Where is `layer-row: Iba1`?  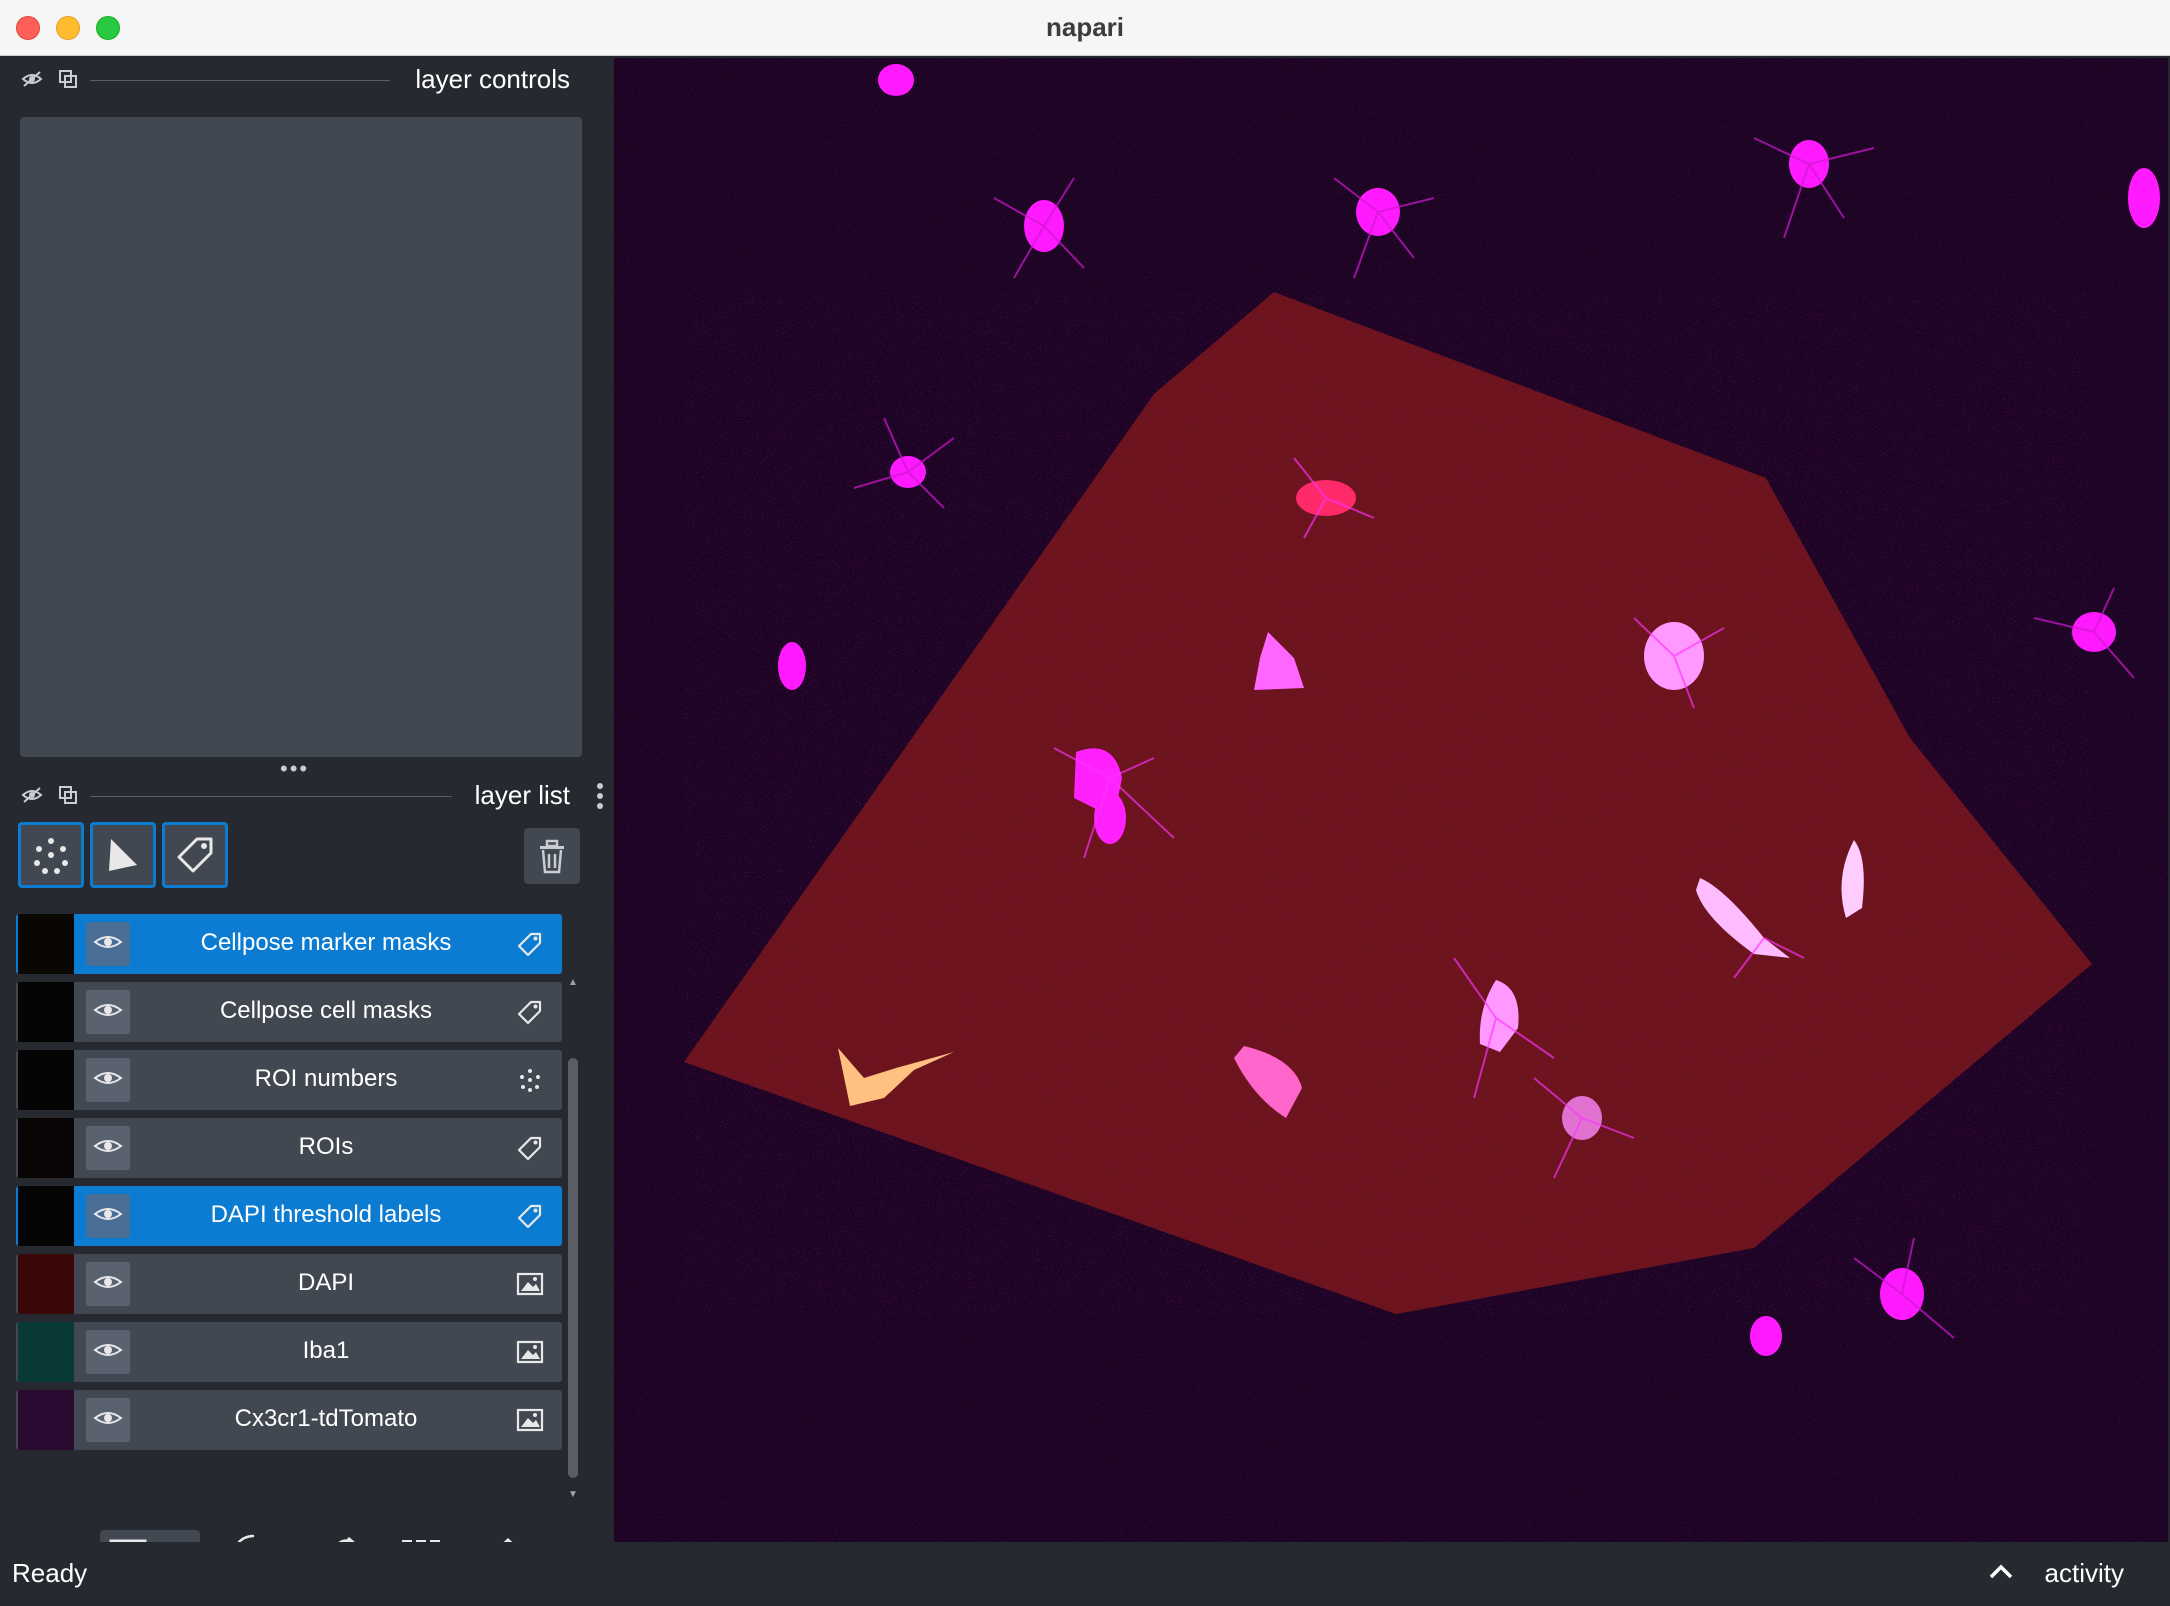 layer-row: Iba1 is located at coordinates (289, 1352).